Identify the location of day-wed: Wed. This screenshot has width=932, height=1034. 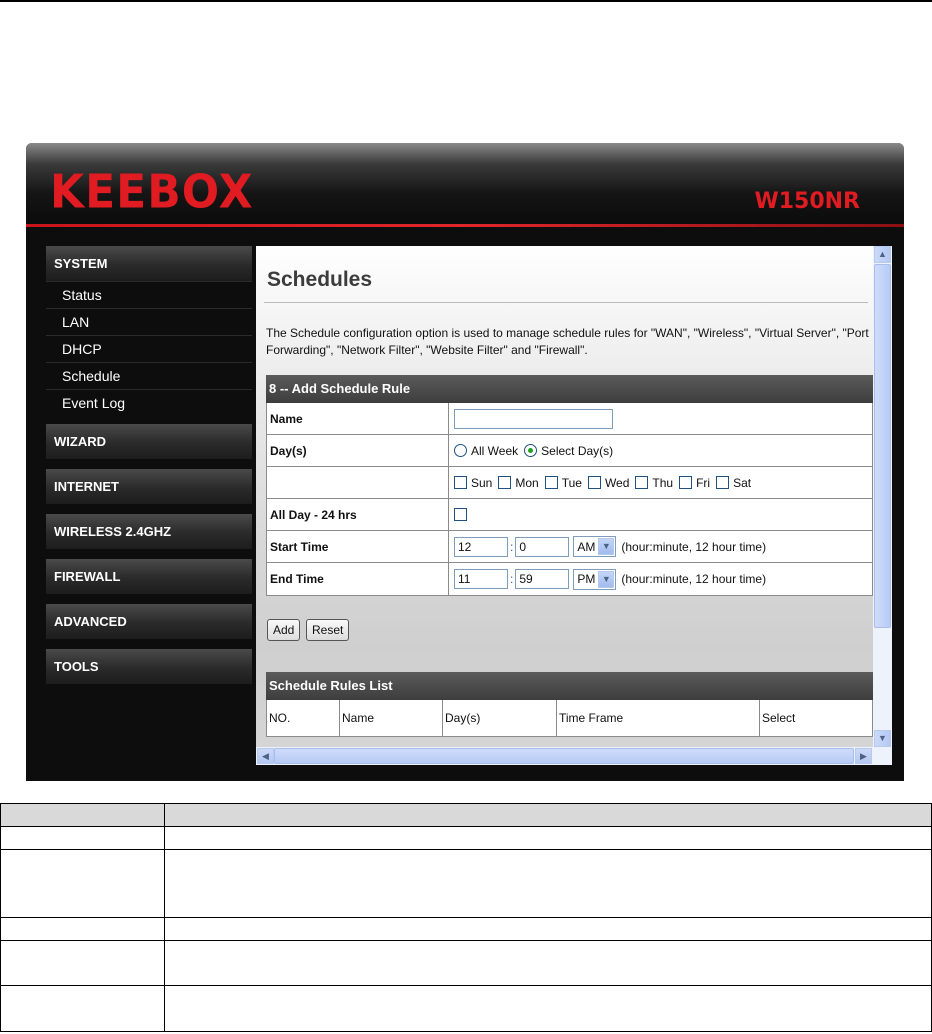
(608, 482).